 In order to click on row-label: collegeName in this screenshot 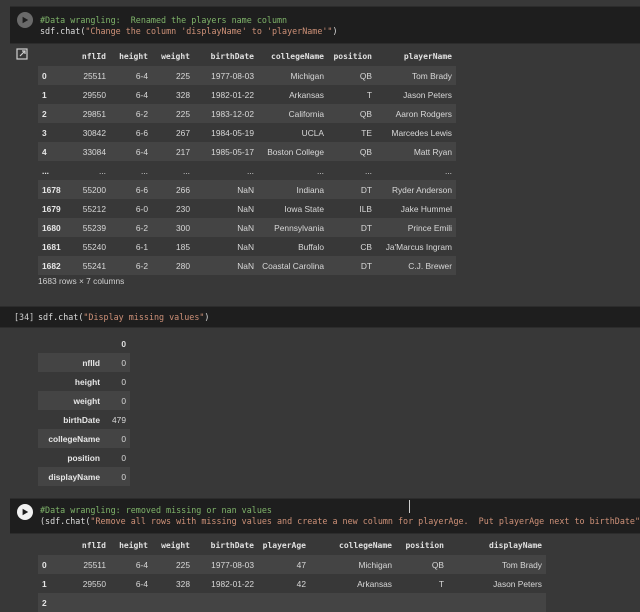, I will do `click(74, 438)`.